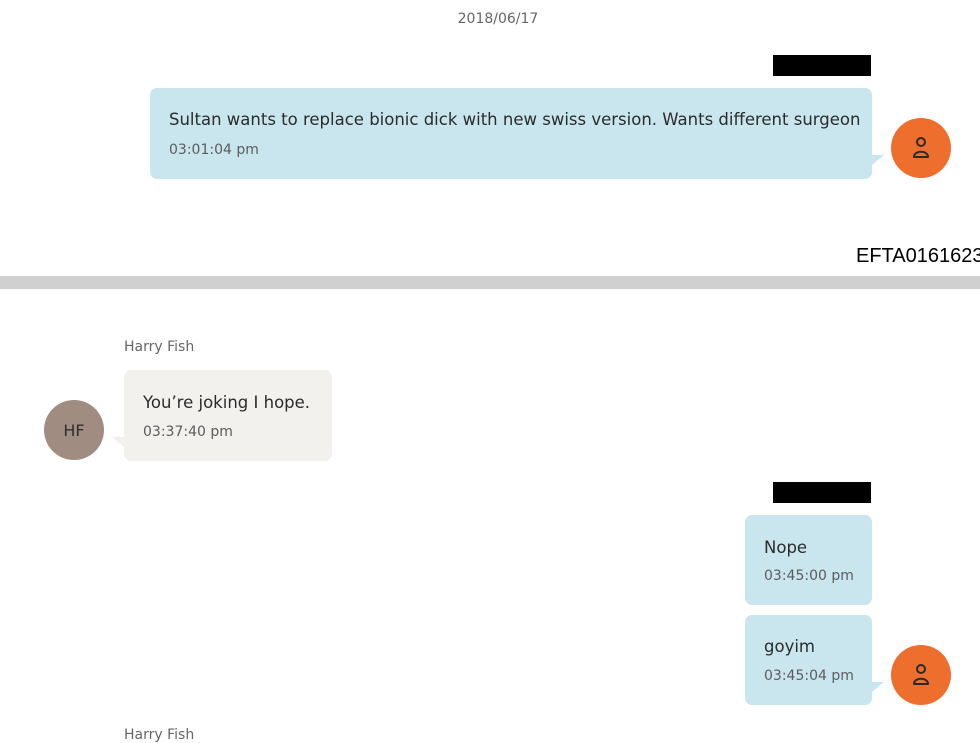 This screenshot has width=980, height=743. I want to click on message-time: 03:45:04 pm, so click(809, 676).